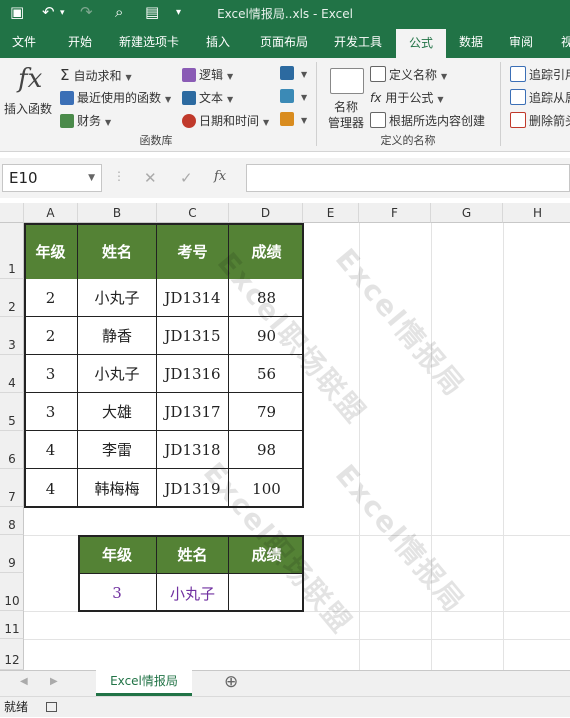 The height and width of the screenshot is (718, 570). Describe the element at coordinates (186, 178) in the screenshot. I see `enter-icon: ✓` at that location.